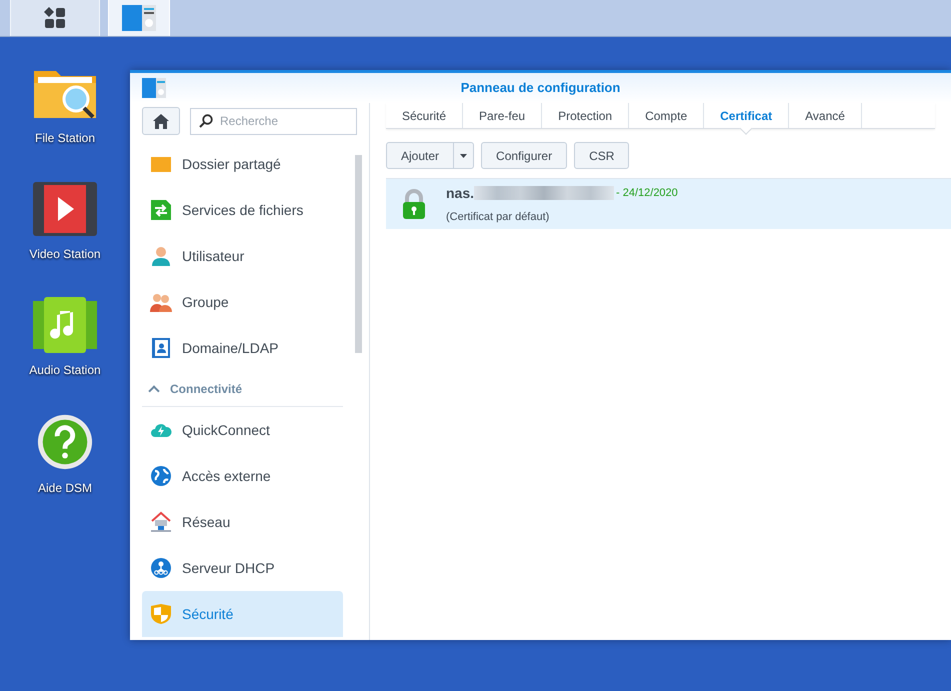 The image size is (951, 691). What do you see at coordinates (242, 522) in the screenshot?
I see `sidebar-item: Réseau` at bounding box center [242, 522].